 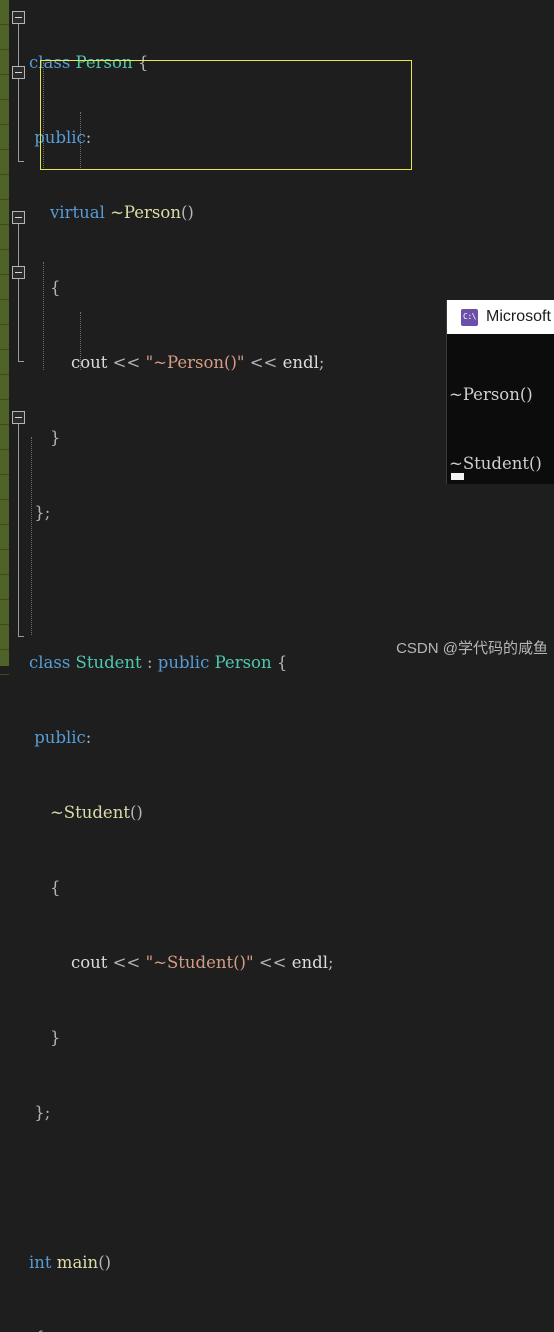 I want to click on code-line: }, so click(x=55, y=1037).